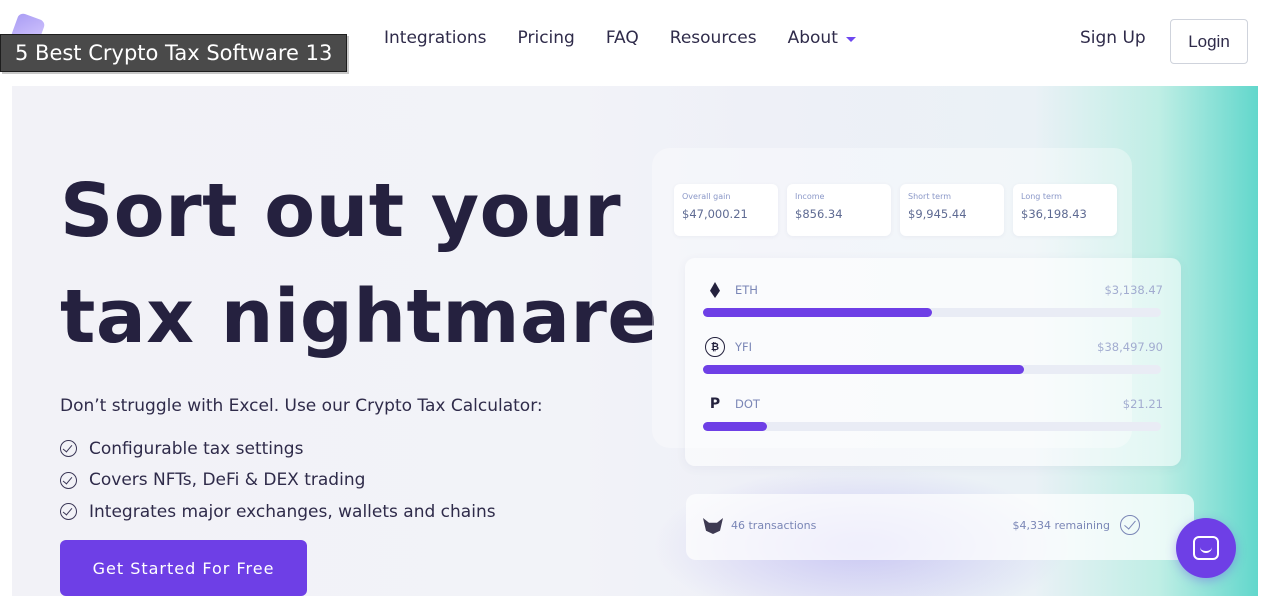 The width and height of the screenshot is (1274, 616). Describe the element at coordinates (1142, 404) in the screenshot. I see `coin-value: $21.21` at that location.